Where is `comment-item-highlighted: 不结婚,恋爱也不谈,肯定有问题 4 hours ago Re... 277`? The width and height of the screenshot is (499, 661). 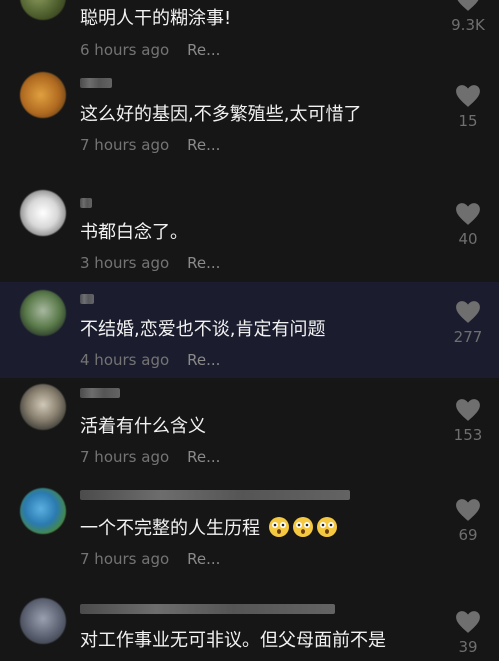 comment-item-highlighted: 不结婚,恋爱也不谈,肯定有问题 4 hours ago Re... 277 is located at coordinates (249, 330).